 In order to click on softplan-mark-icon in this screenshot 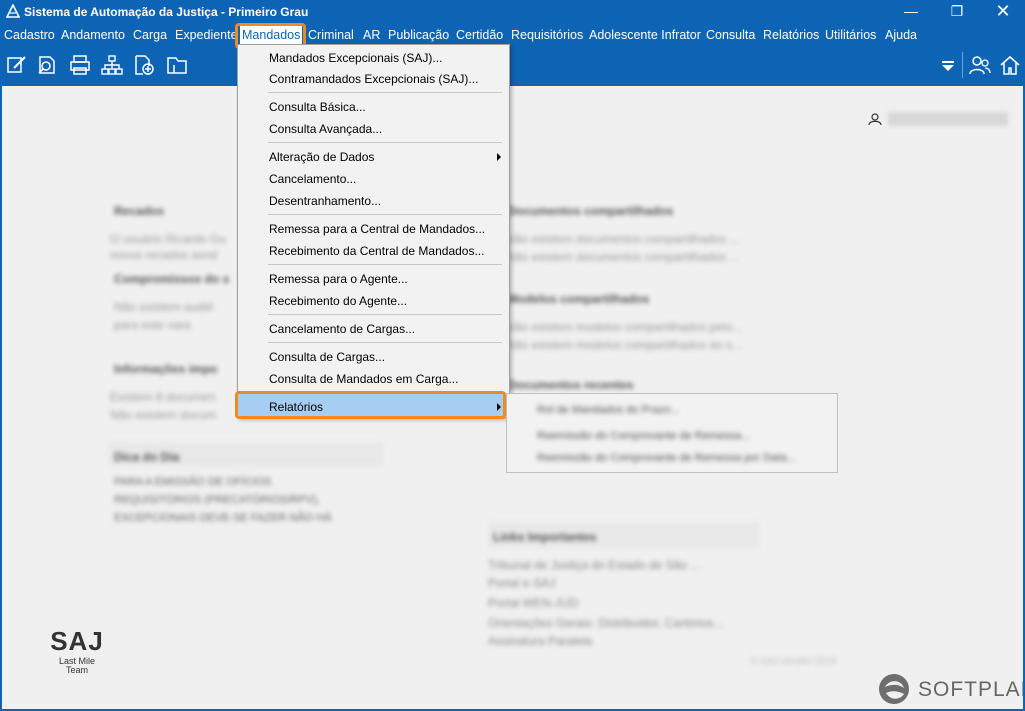, I will do `click(894, 689)`.